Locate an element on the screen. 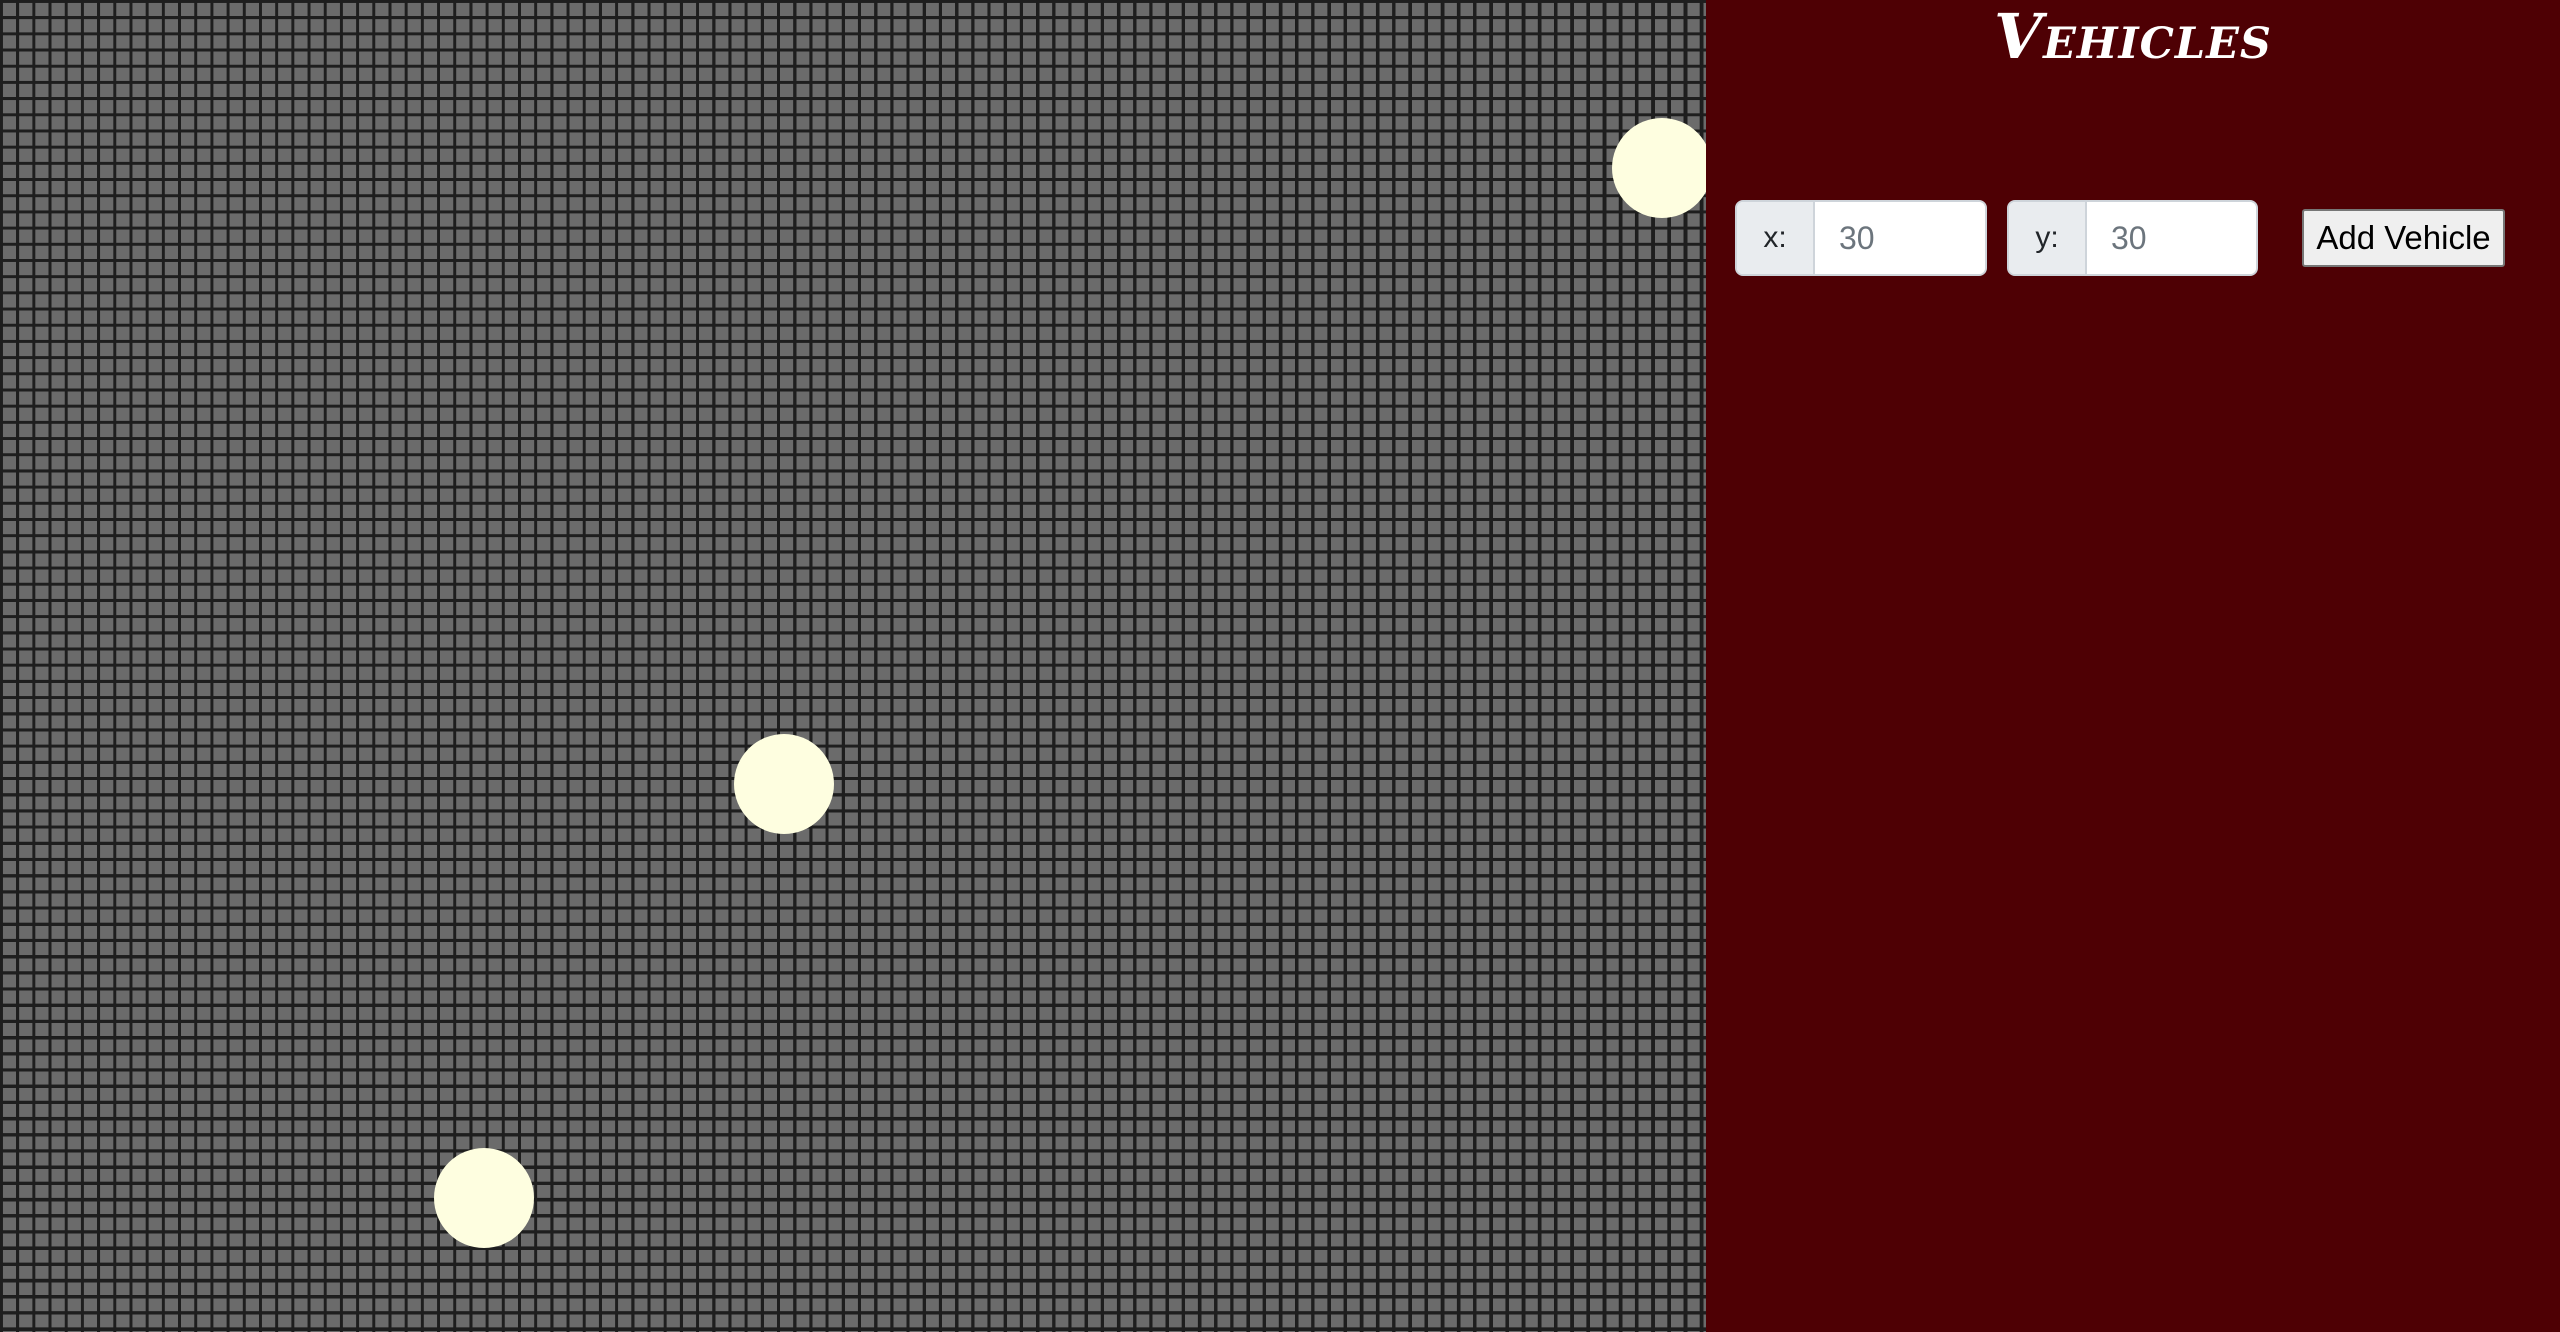  y-input-group: y: is located at coordinates (2132, 238).